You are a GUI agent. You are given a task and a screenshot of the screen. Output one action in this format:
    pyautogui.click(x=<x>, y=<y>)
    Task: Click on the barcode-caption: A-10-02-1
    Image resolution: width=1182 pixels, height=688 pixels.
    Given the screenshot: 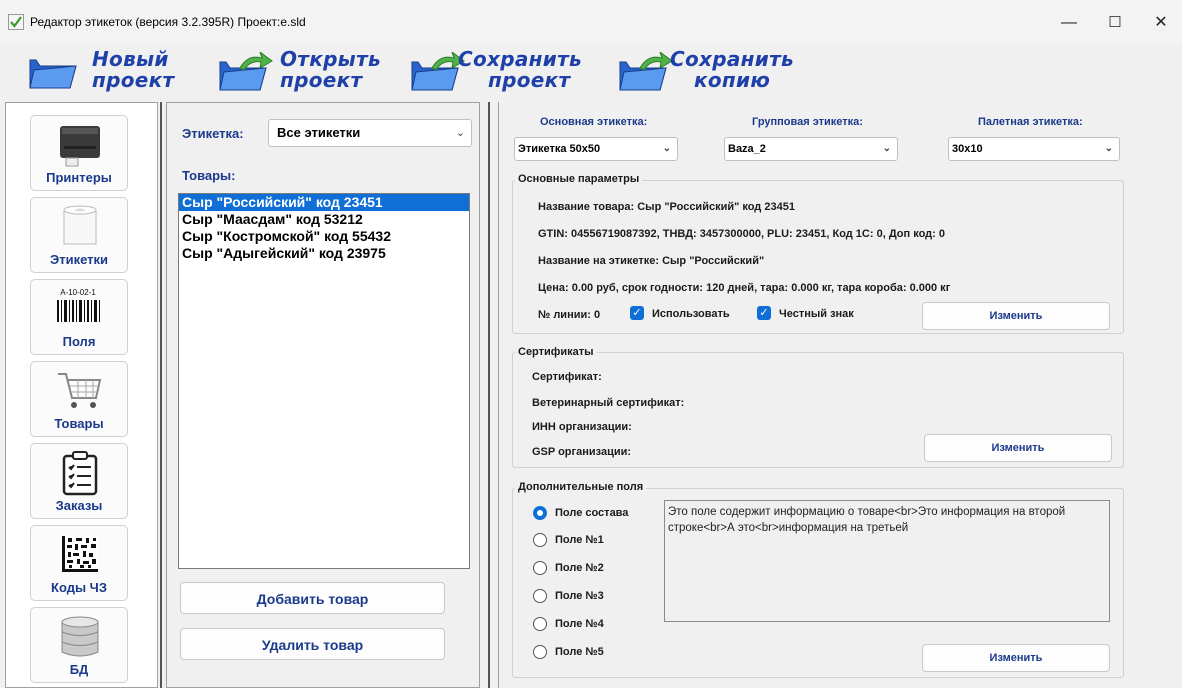 What is the action you would take?
    pyautogui.click(x=78, y=292)
    